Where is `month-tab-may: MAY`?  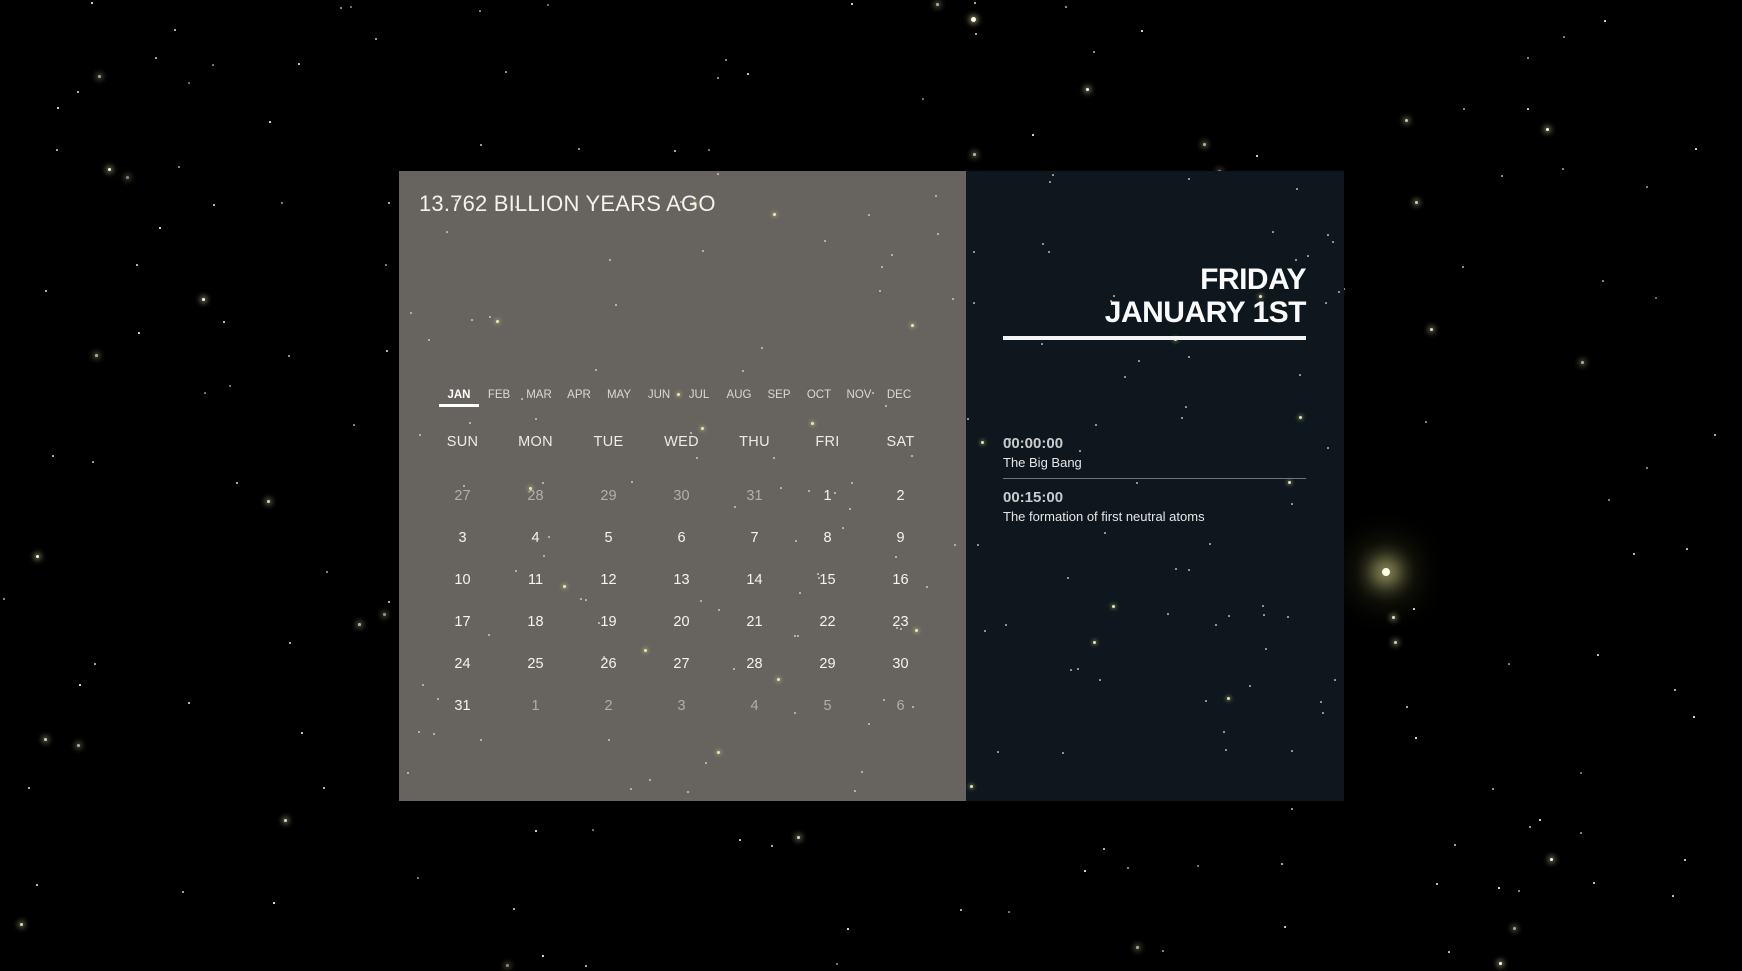
month-tab-may: MAY is located at coordinates (619, 398).